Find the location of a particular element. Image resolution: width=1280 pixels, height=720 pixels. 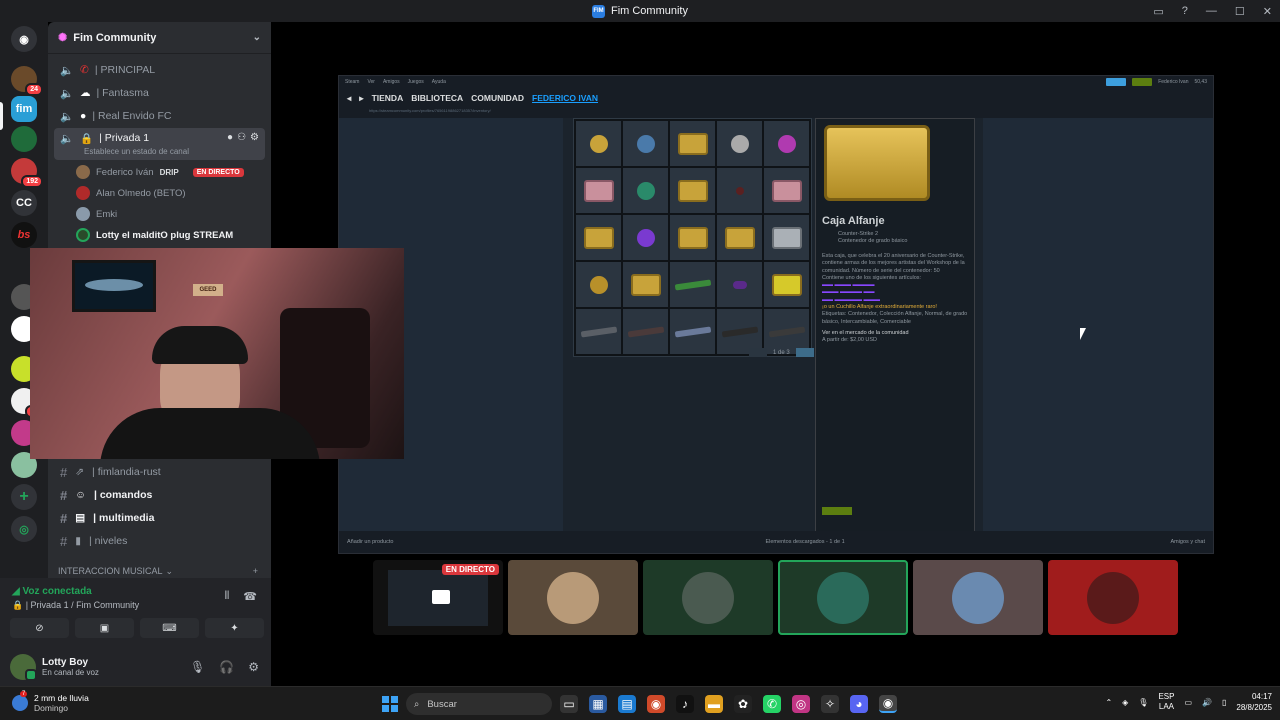

steam-nav-community: COMUNIDAD is located at coordinates (498, 98).